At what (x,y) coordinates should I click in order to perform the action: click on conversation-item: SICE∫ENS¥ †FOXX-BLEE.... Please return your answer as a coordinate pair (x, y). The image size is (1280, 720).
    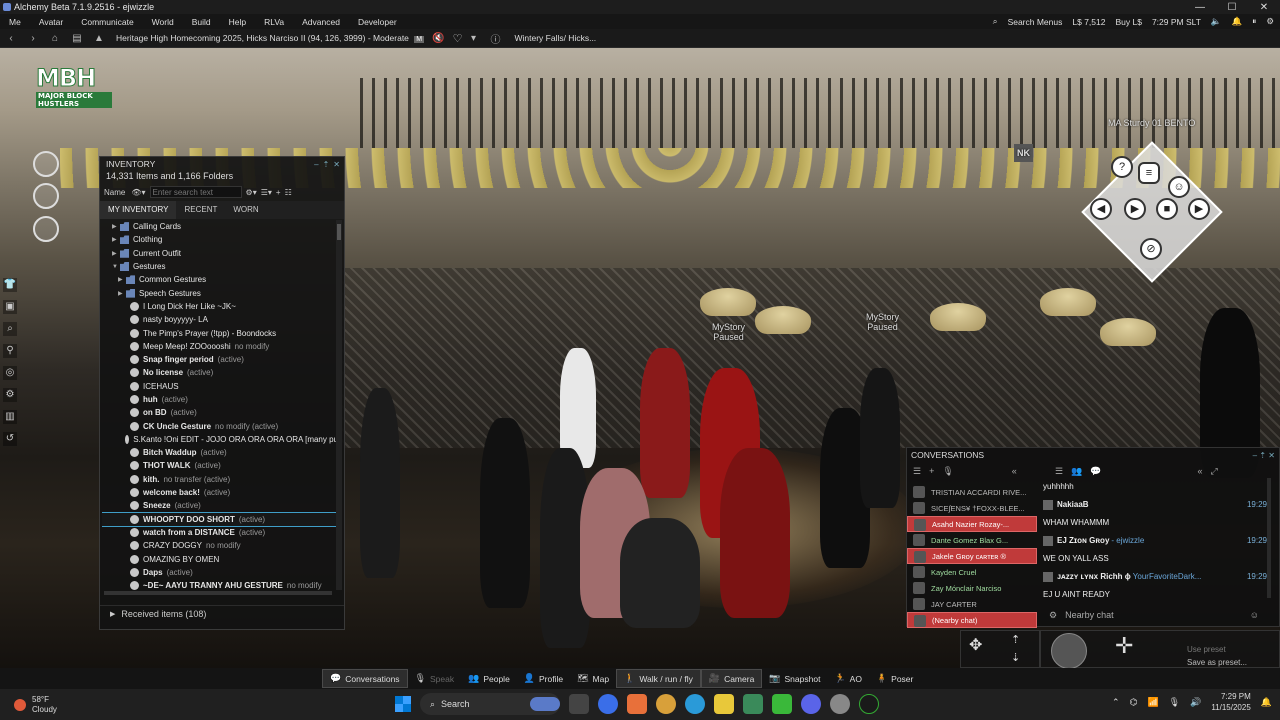
    Looking at the image, I should click on (972, 508).